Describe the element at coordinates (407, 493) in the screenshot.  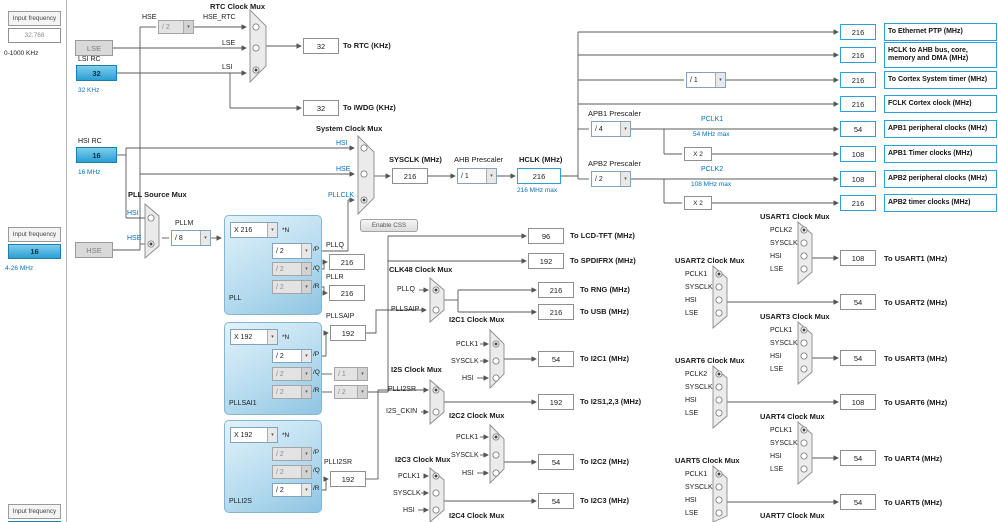
I see `i2c3-sysclk-label: SYSCLK` at that location.